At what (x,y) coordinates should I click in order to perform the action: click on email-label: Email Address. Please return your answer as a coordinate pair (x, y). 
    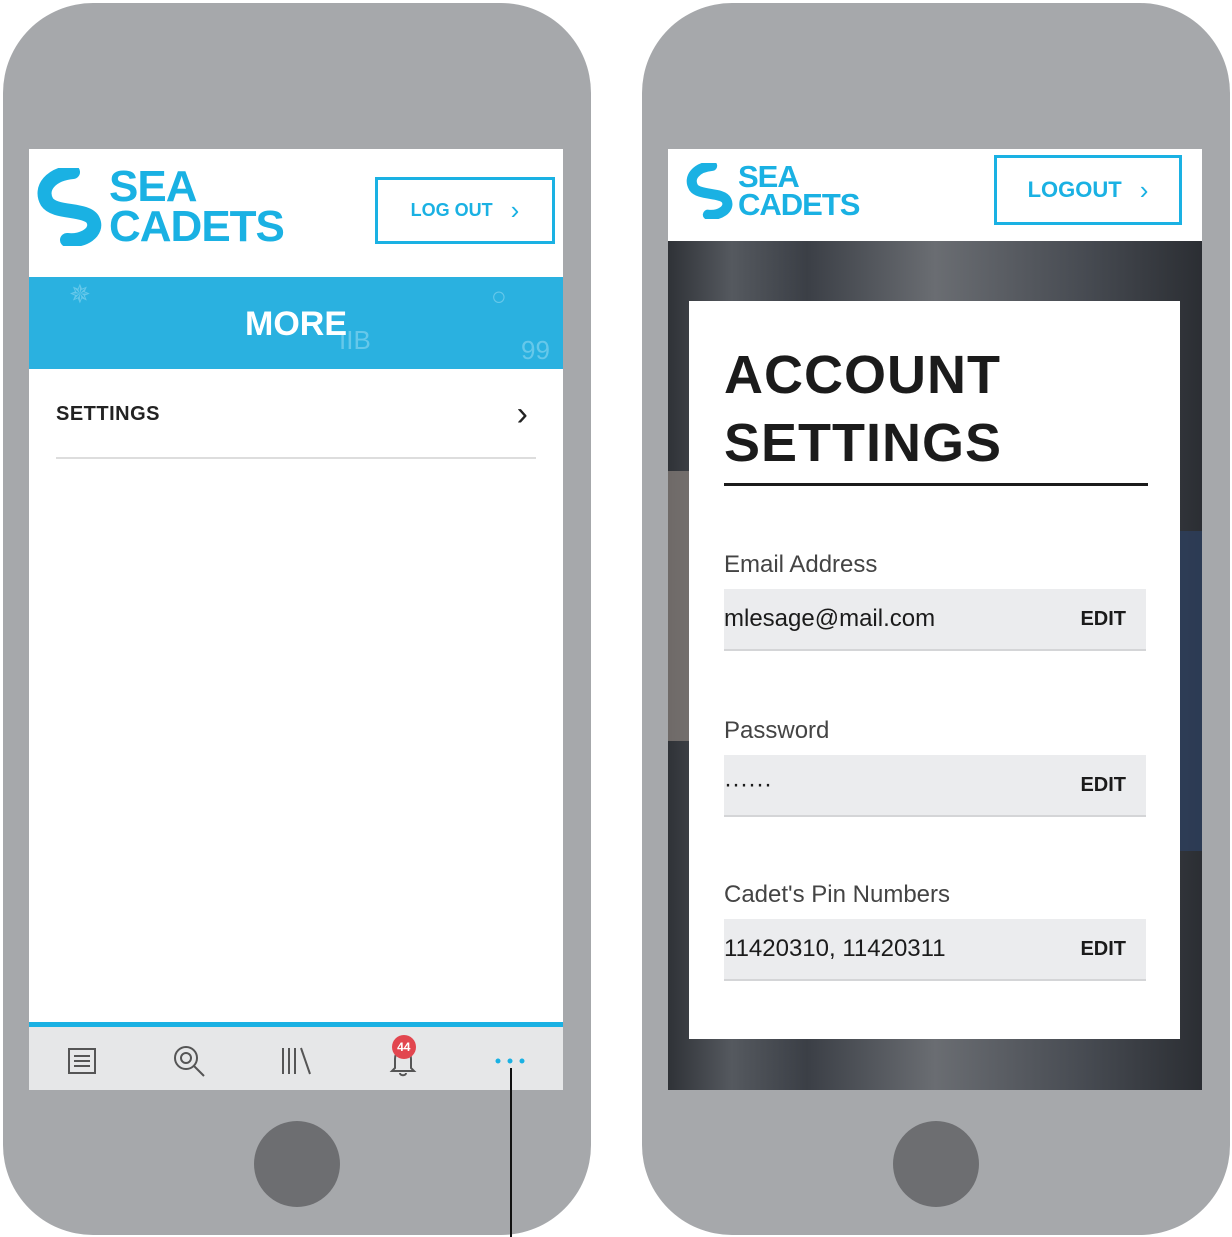
    Looking at the image, I should click on (801, 564).